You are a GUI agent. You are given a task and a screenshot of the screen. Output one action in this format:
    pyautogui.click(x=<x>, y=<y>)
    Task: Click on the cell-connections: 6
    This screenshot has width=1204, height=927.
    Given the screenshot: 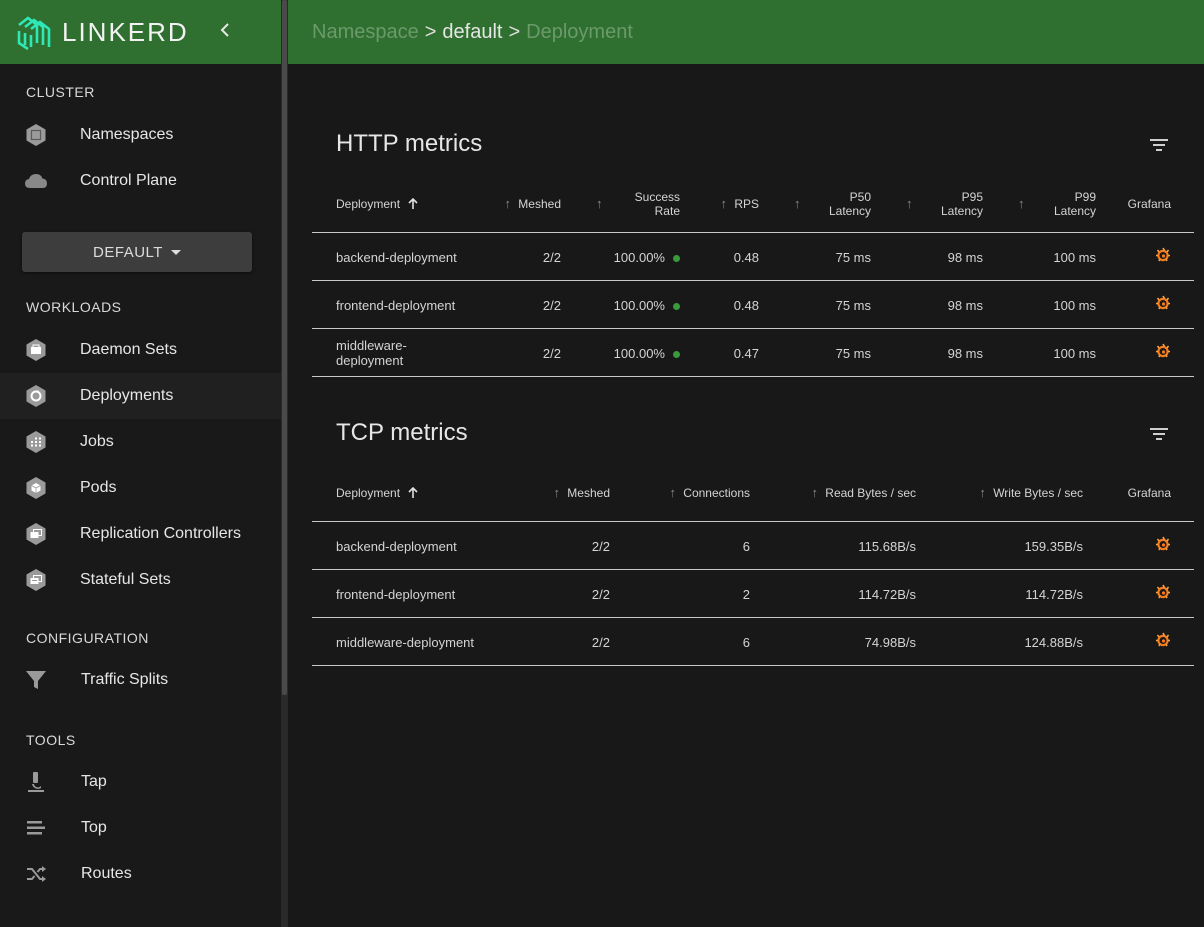 What is the action you would take?
    pyautogui.click(x=746, y=546)
    